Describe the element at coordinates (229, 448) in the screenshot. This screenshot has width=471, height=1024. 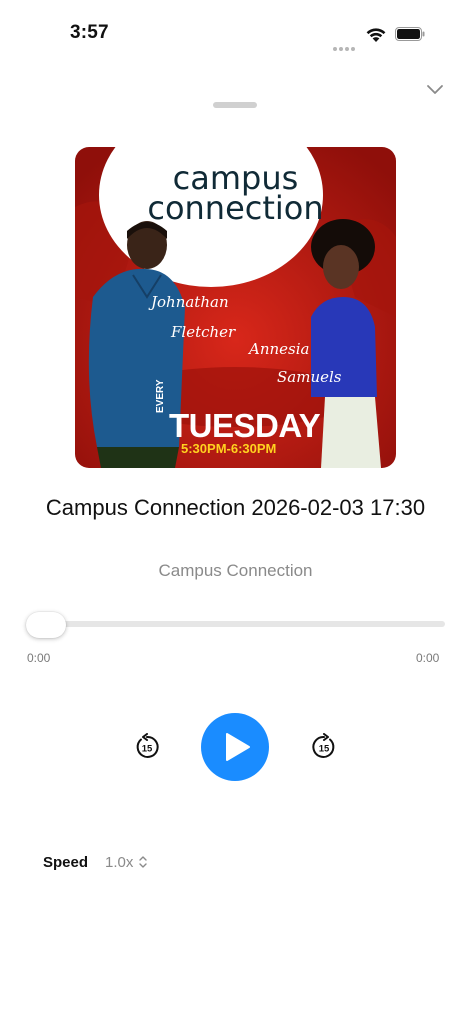
I see `artwork-time-slot: 5:30PM-6:30PM` at that location.